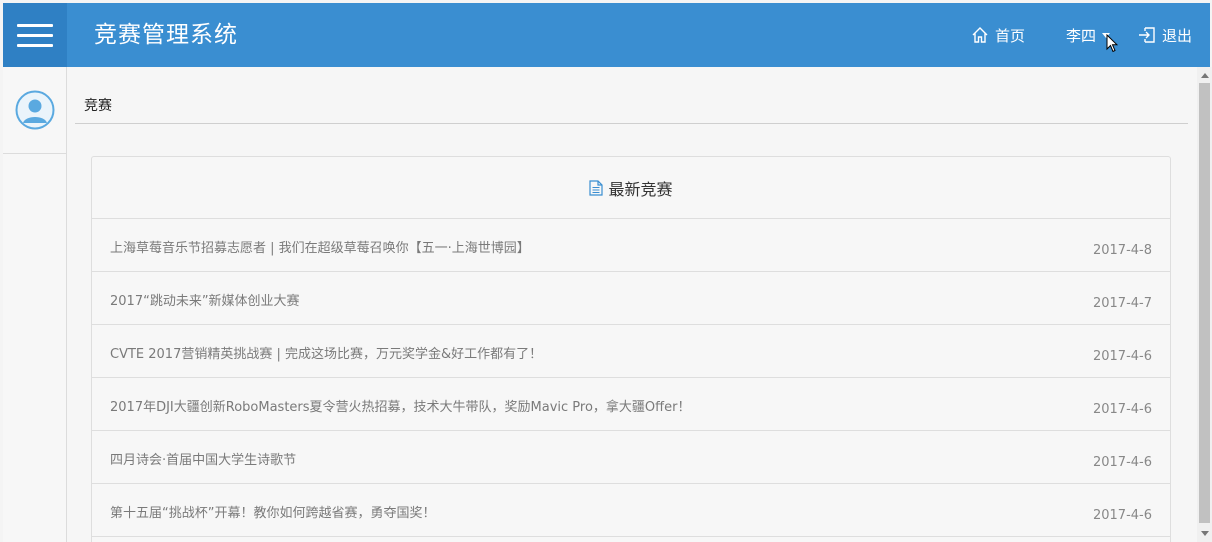  I want to click on menu-toggle-button, so click(35, 35).